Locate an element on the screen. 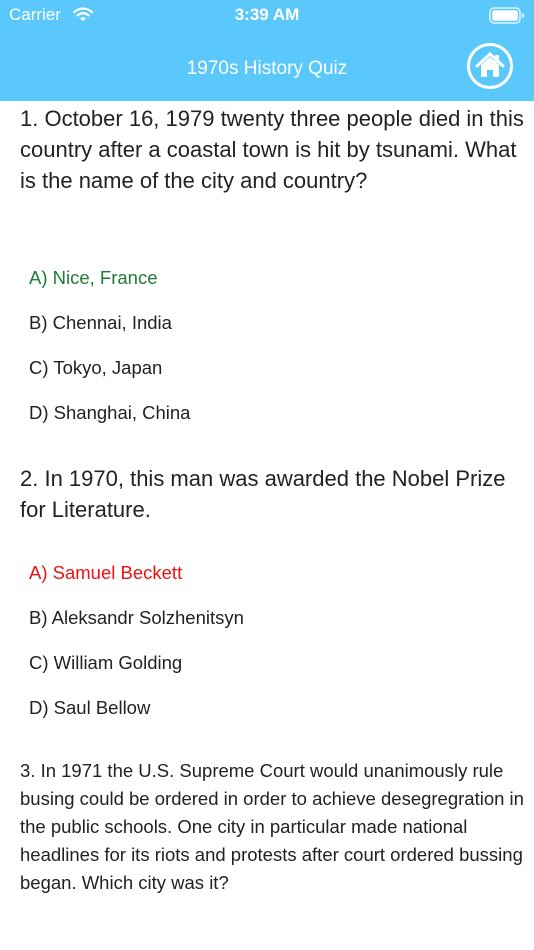 The height and width of the screenshot is (950, 534). answer-2b: B) Aleksandr Solzhenitsyn is located at coordinates (136, 618).